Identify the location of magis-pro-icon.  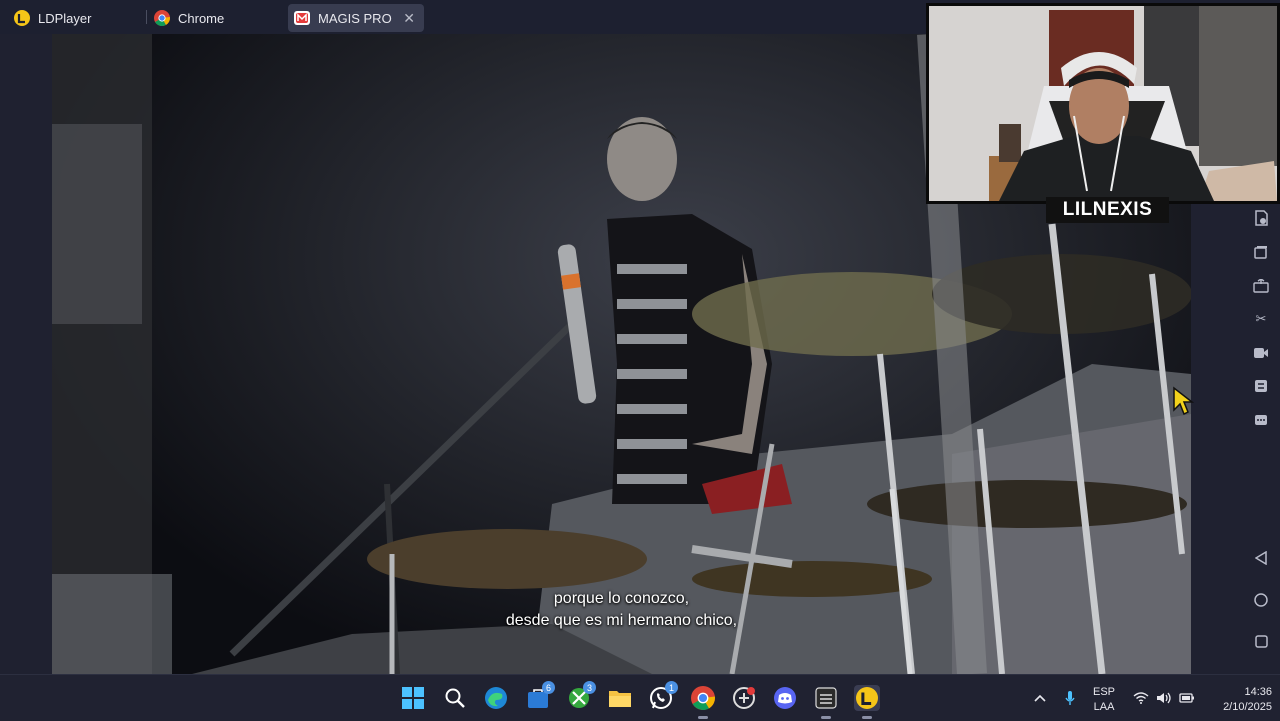
(302, 18).